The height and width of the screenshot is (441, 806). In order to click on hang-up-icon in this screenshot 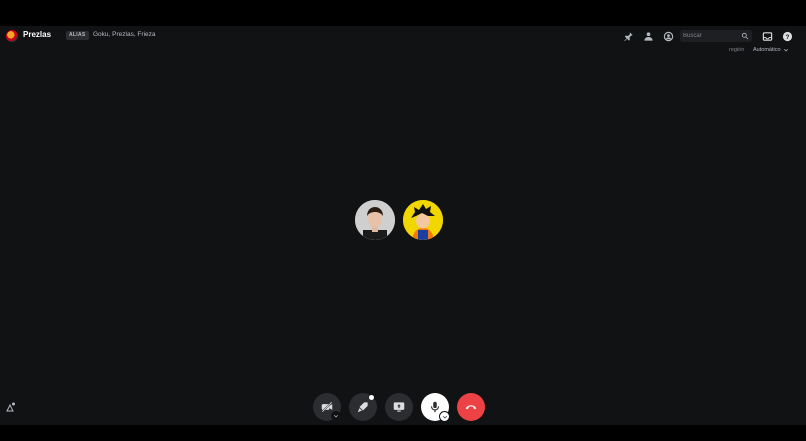, I will do `click(471, 407)`.